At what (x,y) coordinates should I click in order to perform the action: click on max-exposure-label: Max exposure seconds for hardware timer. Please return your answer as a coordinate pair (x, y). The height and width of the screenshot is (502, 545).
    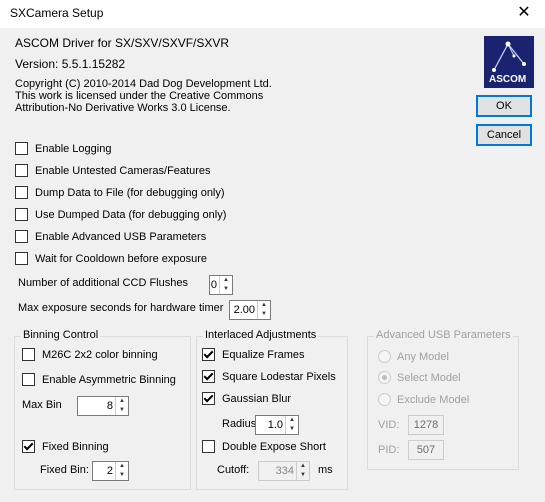
    Looking at the image, I should click on (121, 308).